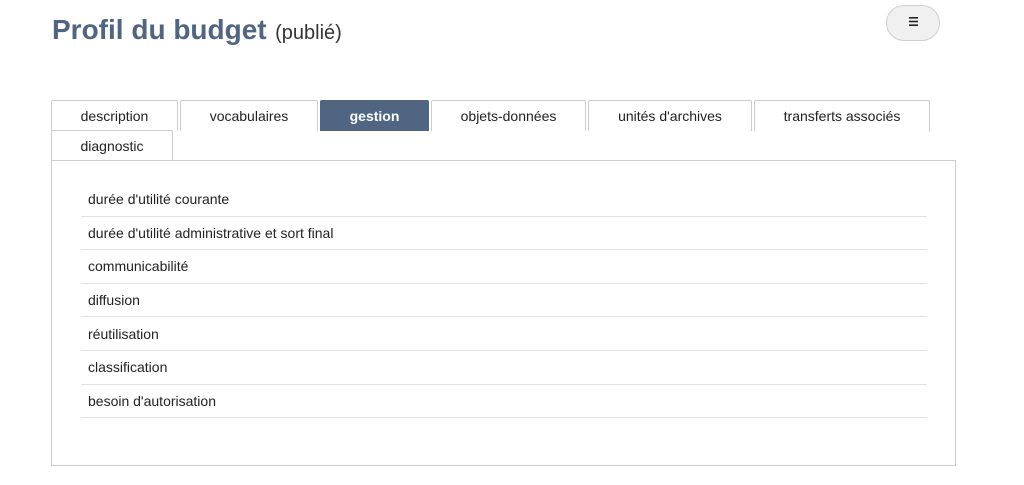  I want to click on list-item: réutilisation, so click(504, 334).